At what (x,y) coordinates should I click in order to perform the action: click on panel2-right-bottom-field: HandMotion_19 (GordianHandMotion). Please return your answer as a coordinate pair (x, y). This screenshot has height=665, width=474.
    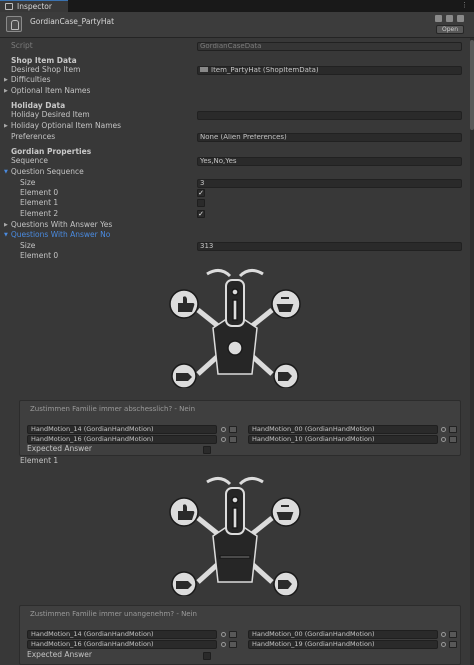
    Looking at the image, I should click on (343, 644).